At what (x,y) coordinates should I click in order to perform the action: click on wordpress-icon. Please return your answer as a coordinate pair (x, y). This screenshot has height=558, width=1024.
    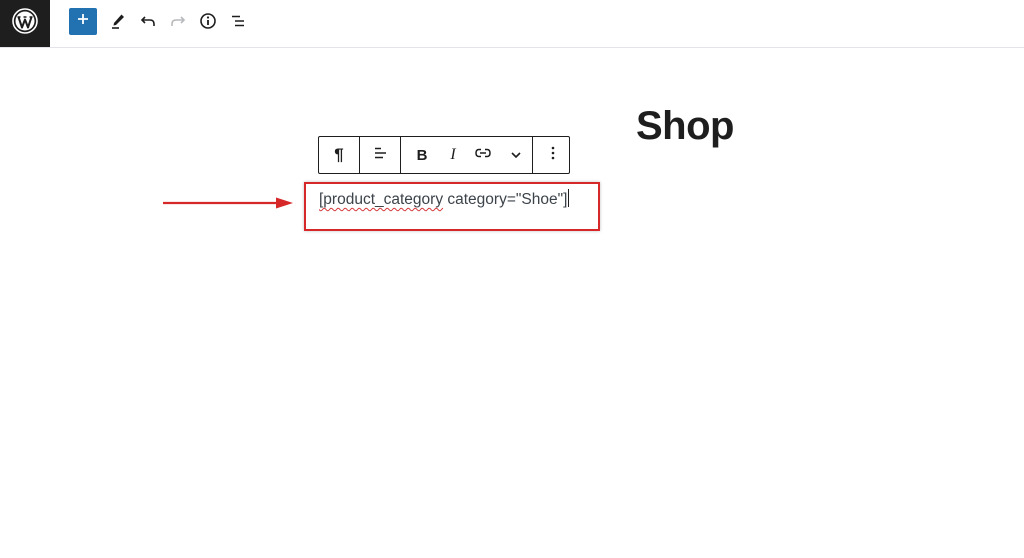
    Looking at the image, I should click on (25, 23).